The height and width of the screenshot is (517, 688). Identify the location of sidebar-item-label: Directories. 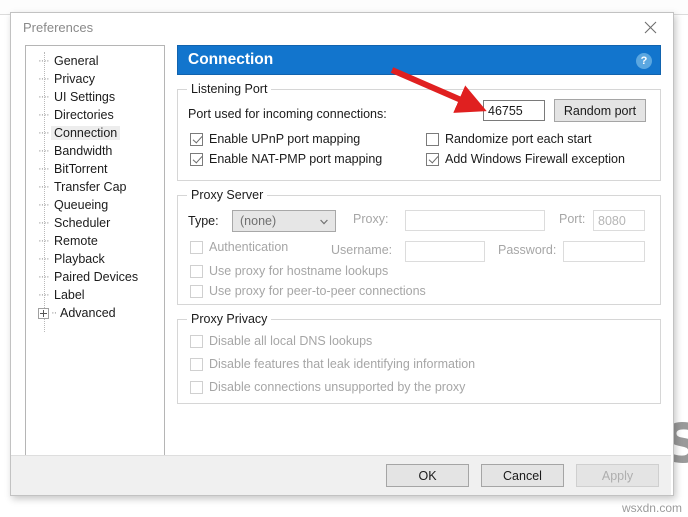
(84, 115).